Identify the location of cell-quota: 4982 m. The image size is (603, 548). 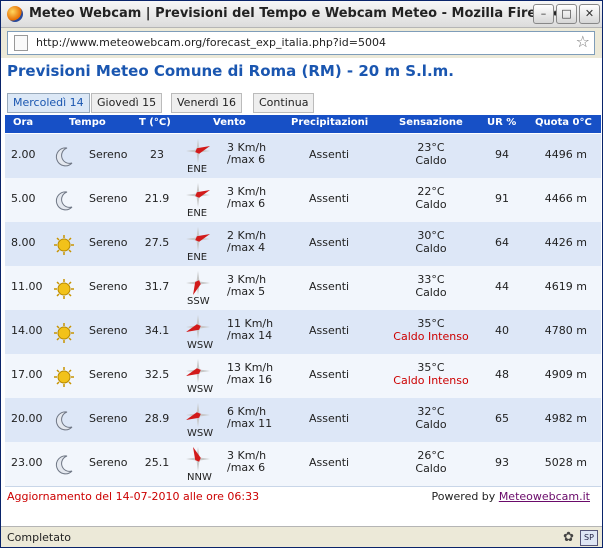
(565, 418).